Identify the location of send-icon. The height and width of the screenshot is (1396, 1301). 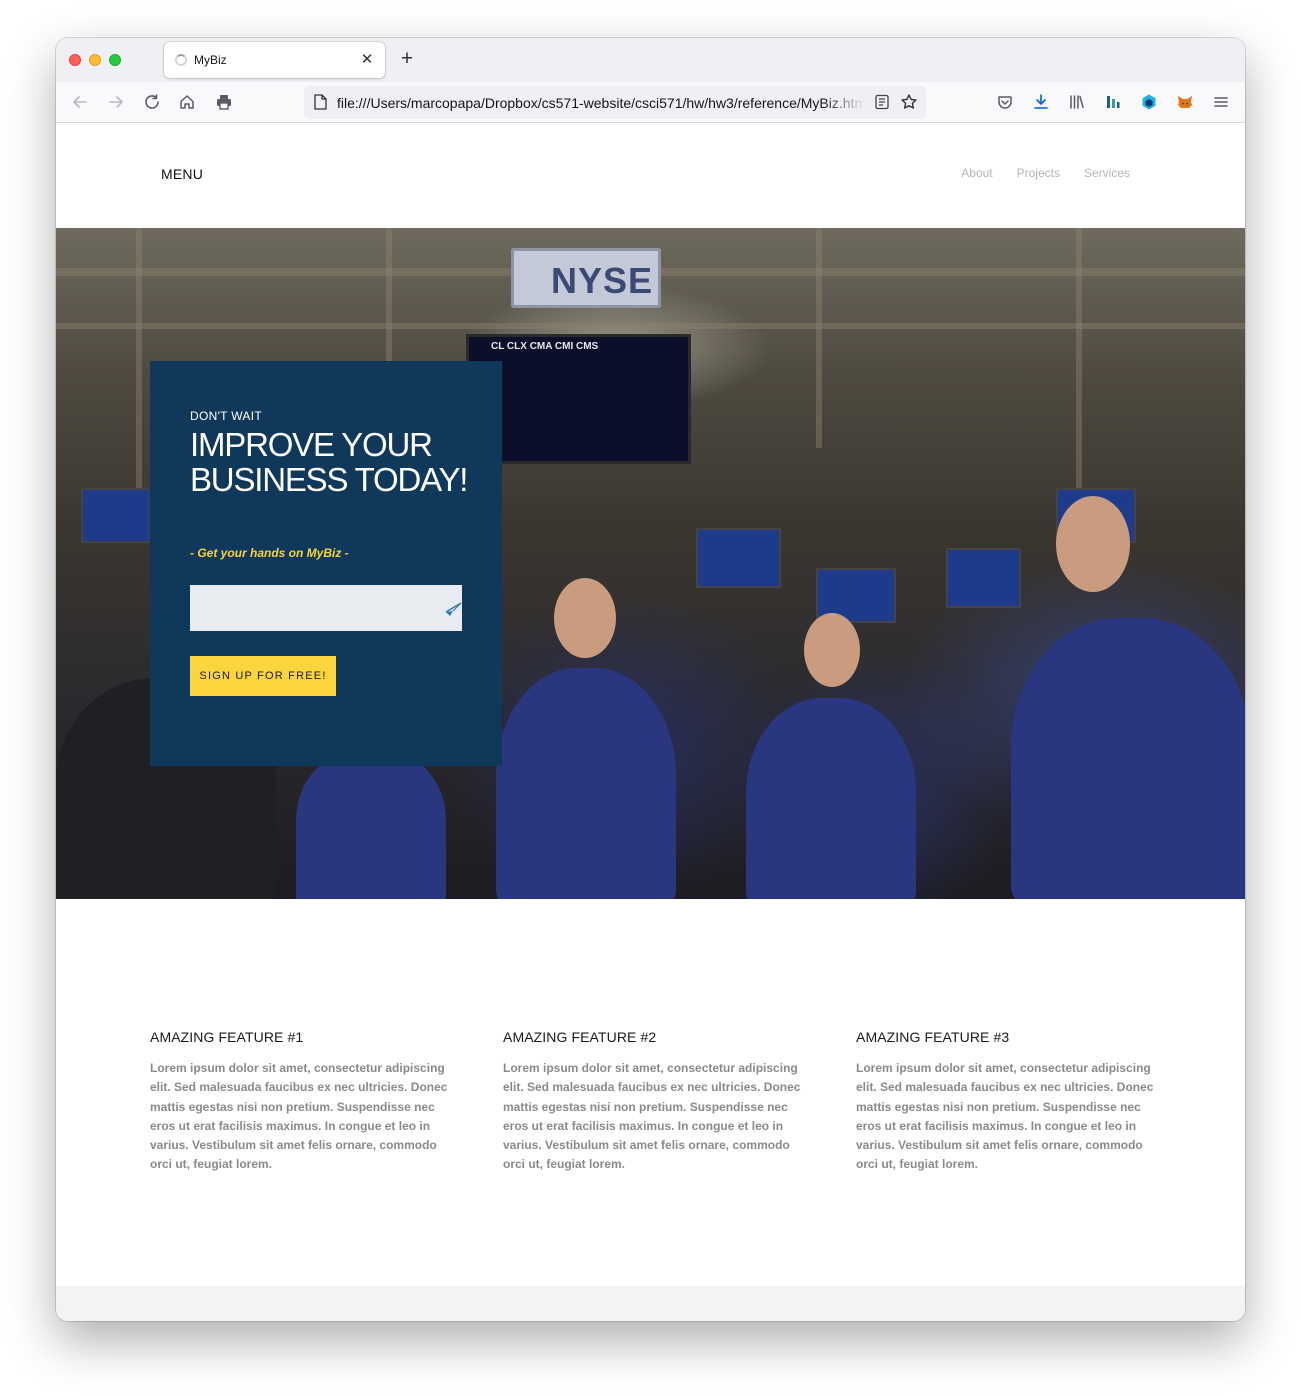
(454, 608).